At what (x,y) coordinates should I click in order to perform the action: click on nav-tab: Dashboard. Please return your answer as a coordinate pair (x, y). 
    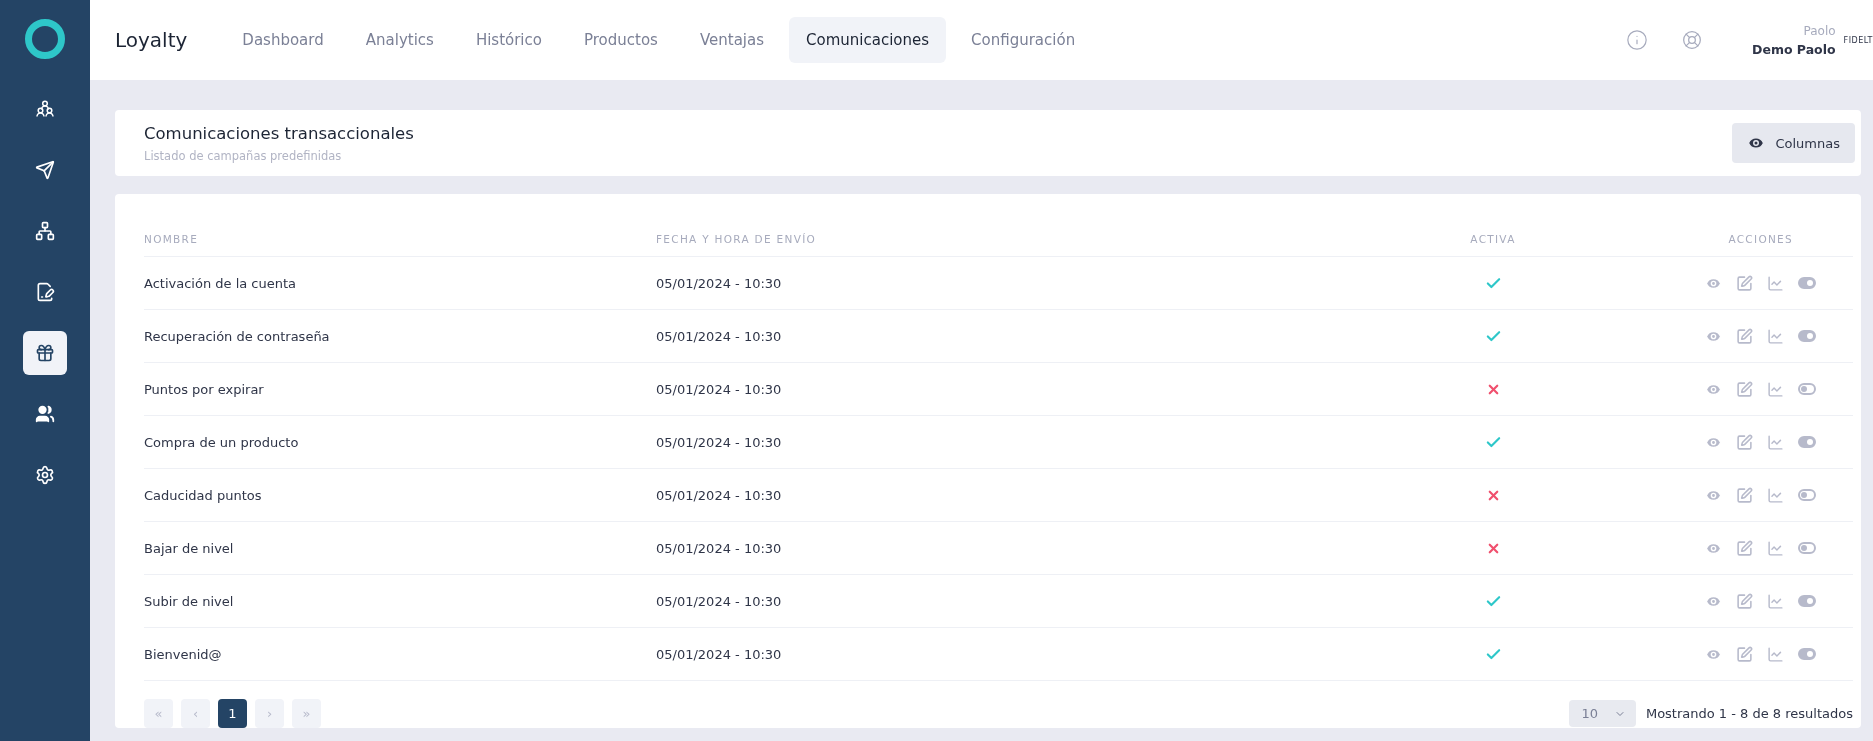
    Looking at the image, I should click on (283, 40).